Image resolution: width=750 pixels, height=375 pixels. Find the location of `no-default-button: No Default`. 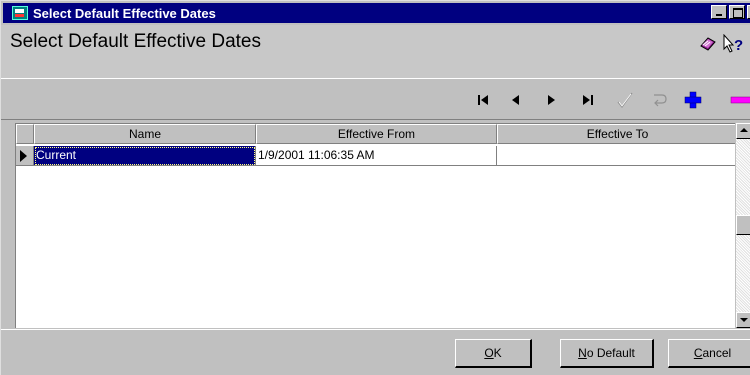

no-default-button: No Default is located at coordinates (607, 353).